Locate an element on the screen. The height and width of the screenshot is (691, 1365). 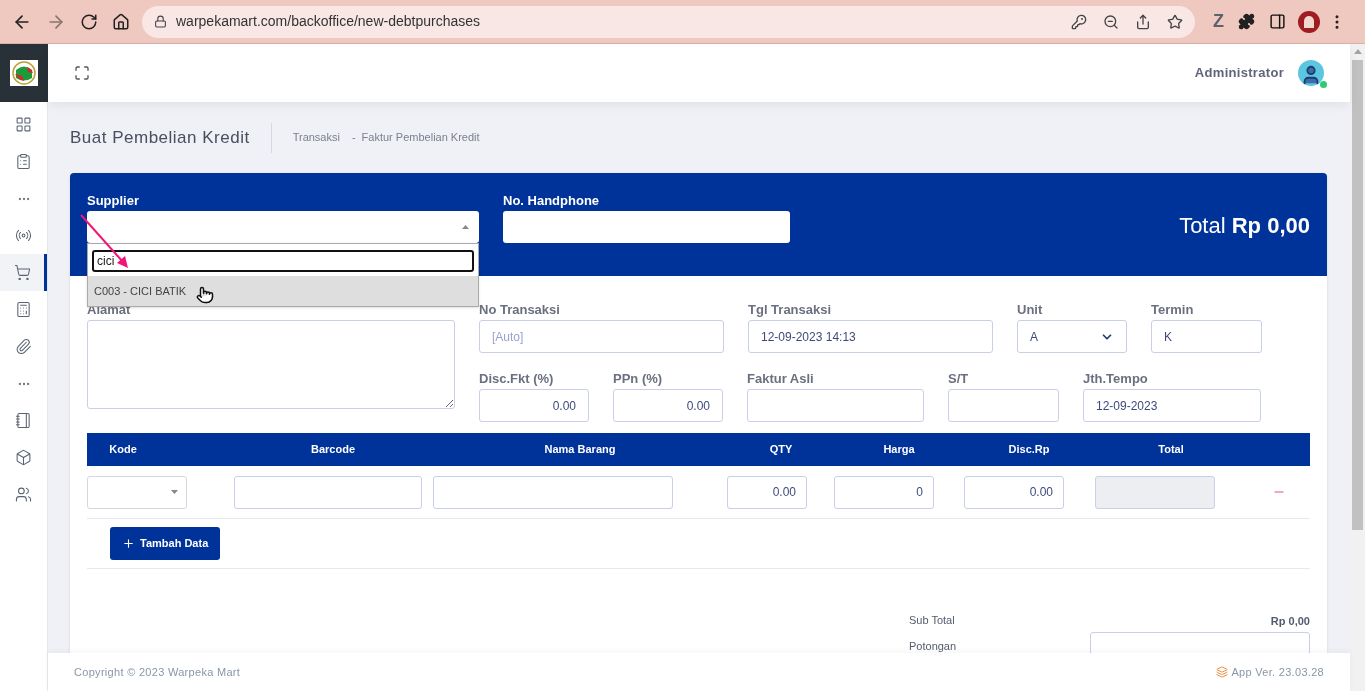
field-label: PPn (%) is located at coordinates (638, 379).